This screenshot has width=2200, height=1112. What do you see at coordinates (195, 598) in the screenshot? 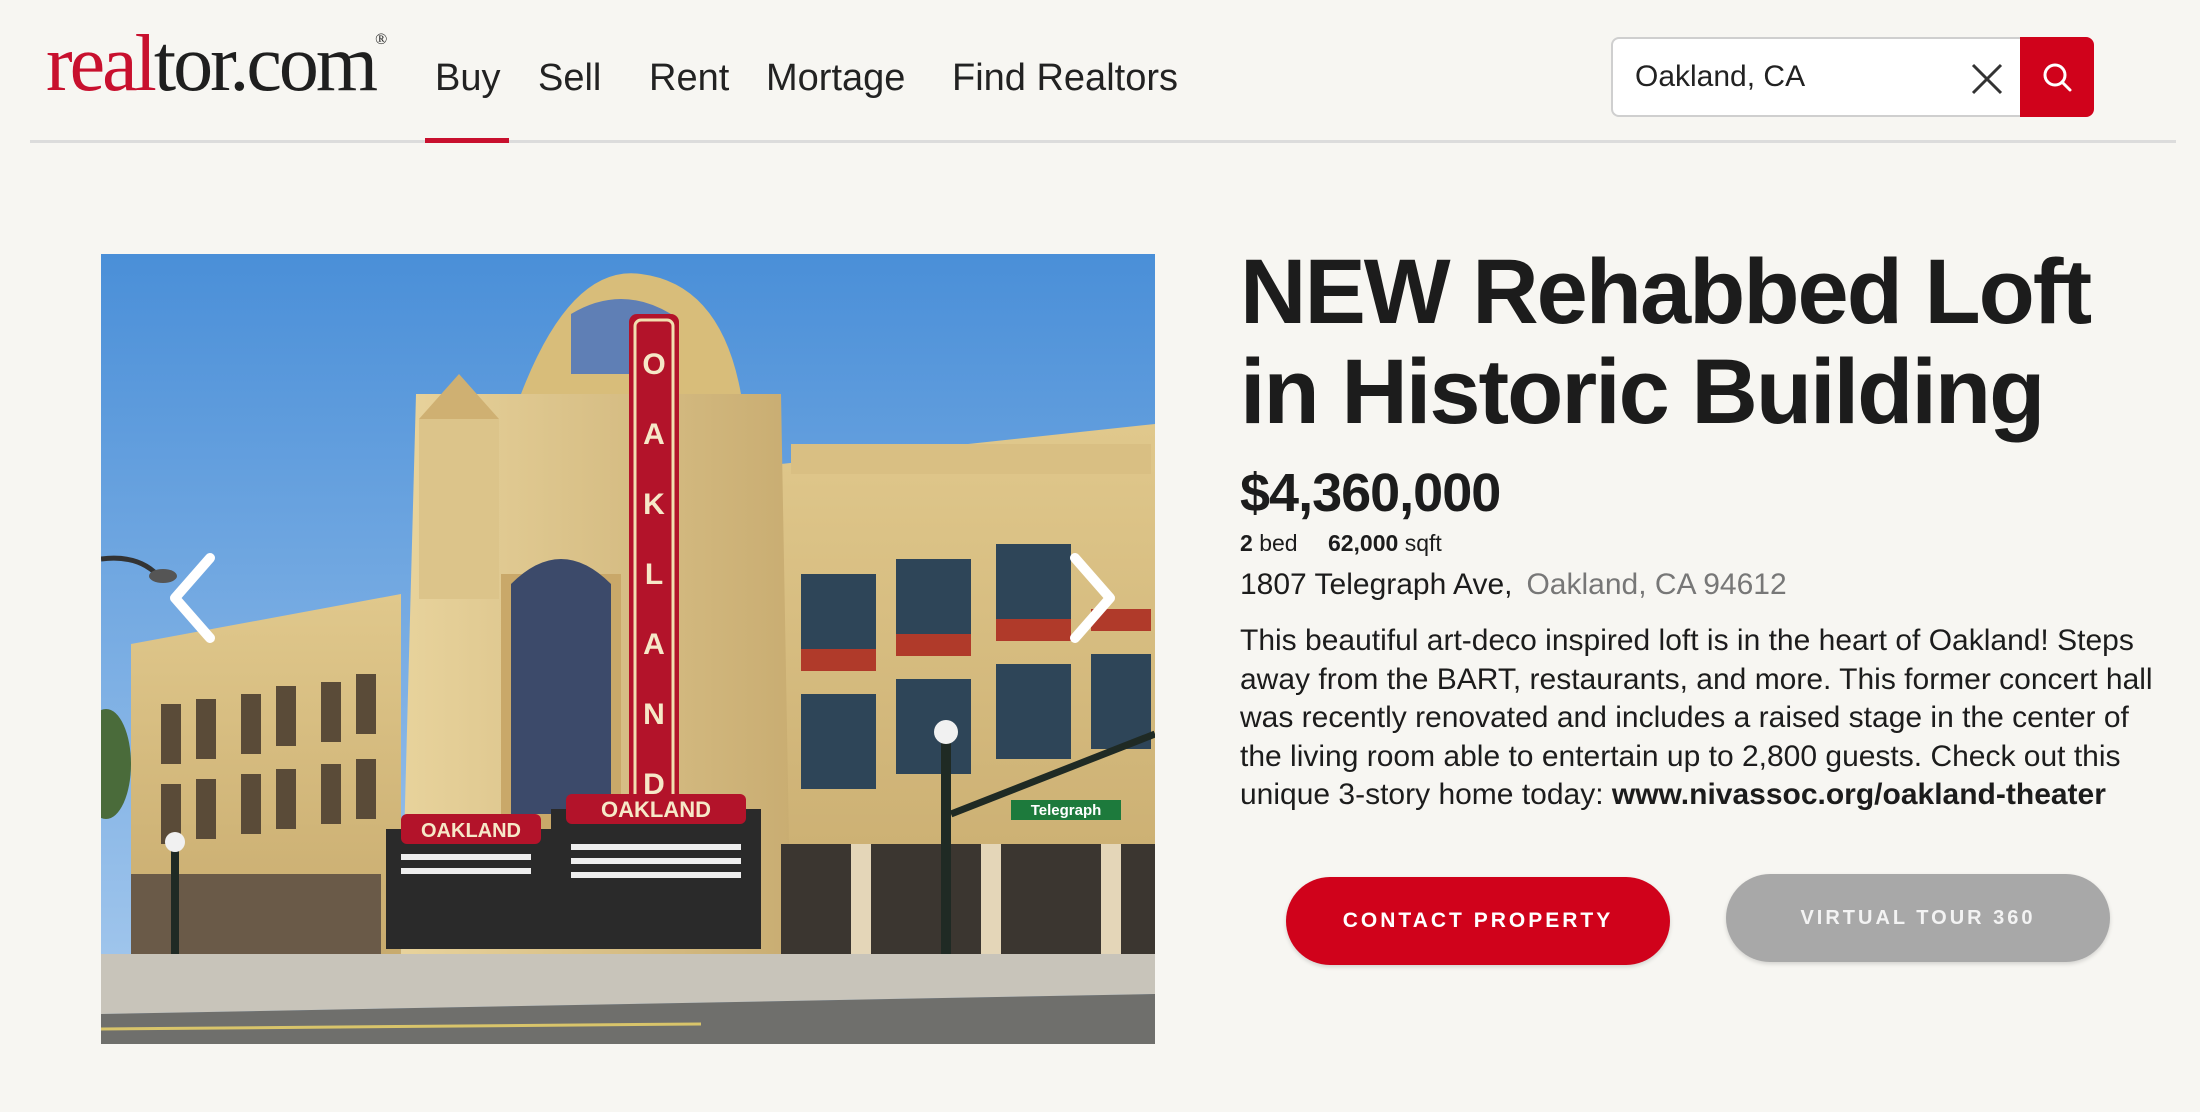
I see `chevron-left-icon` at bounding box center [195, 598].